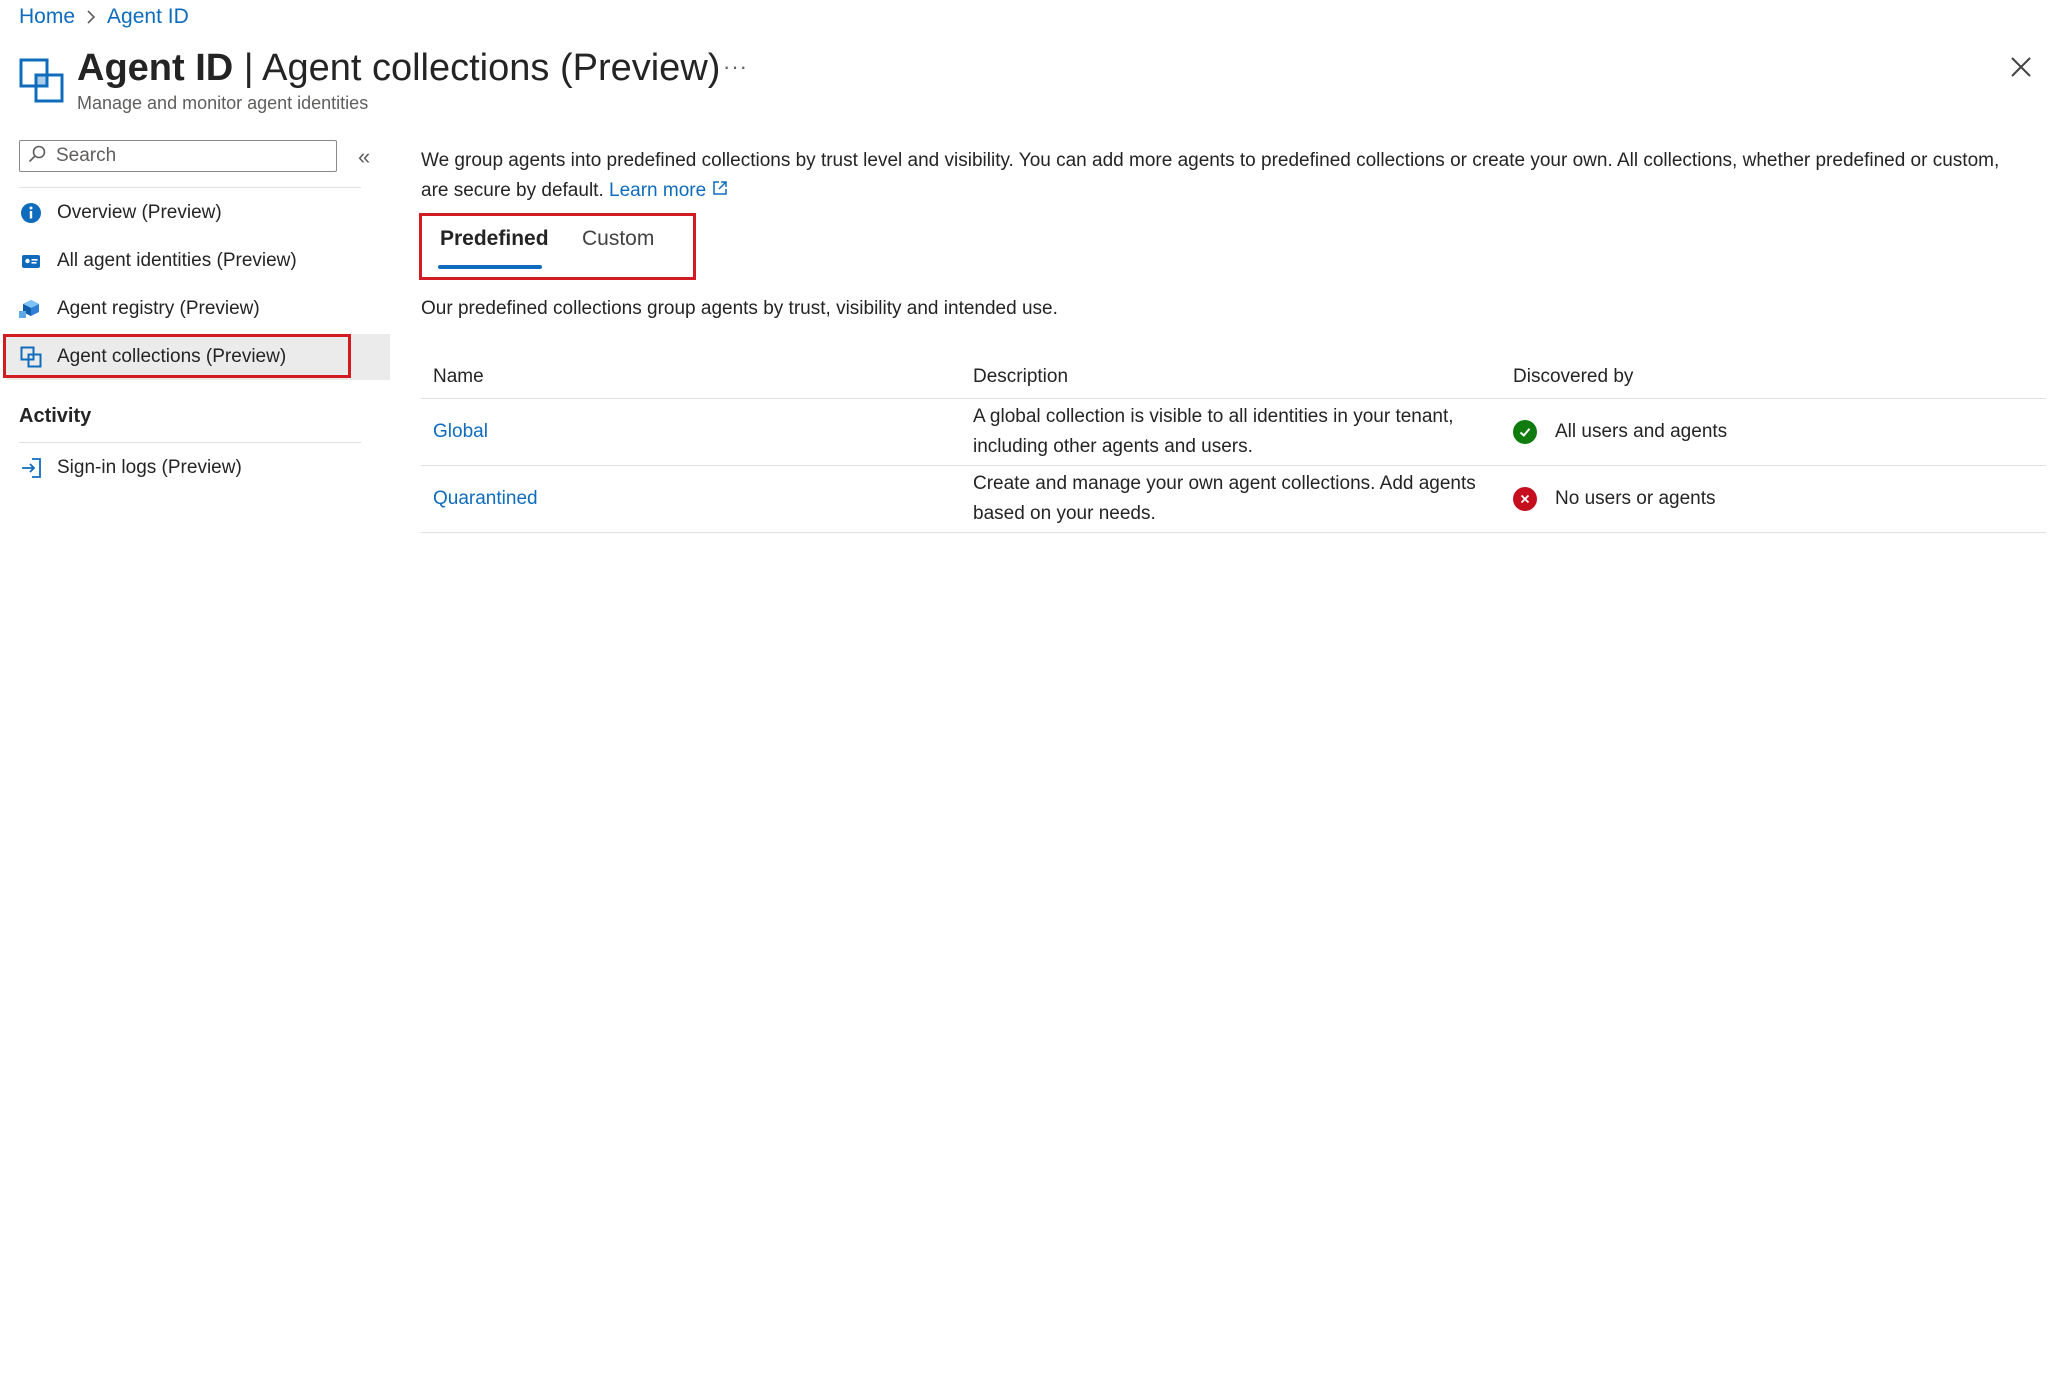  I want to click on page-title: Agent ID | Agent collections (Preview), so click(398, 68).